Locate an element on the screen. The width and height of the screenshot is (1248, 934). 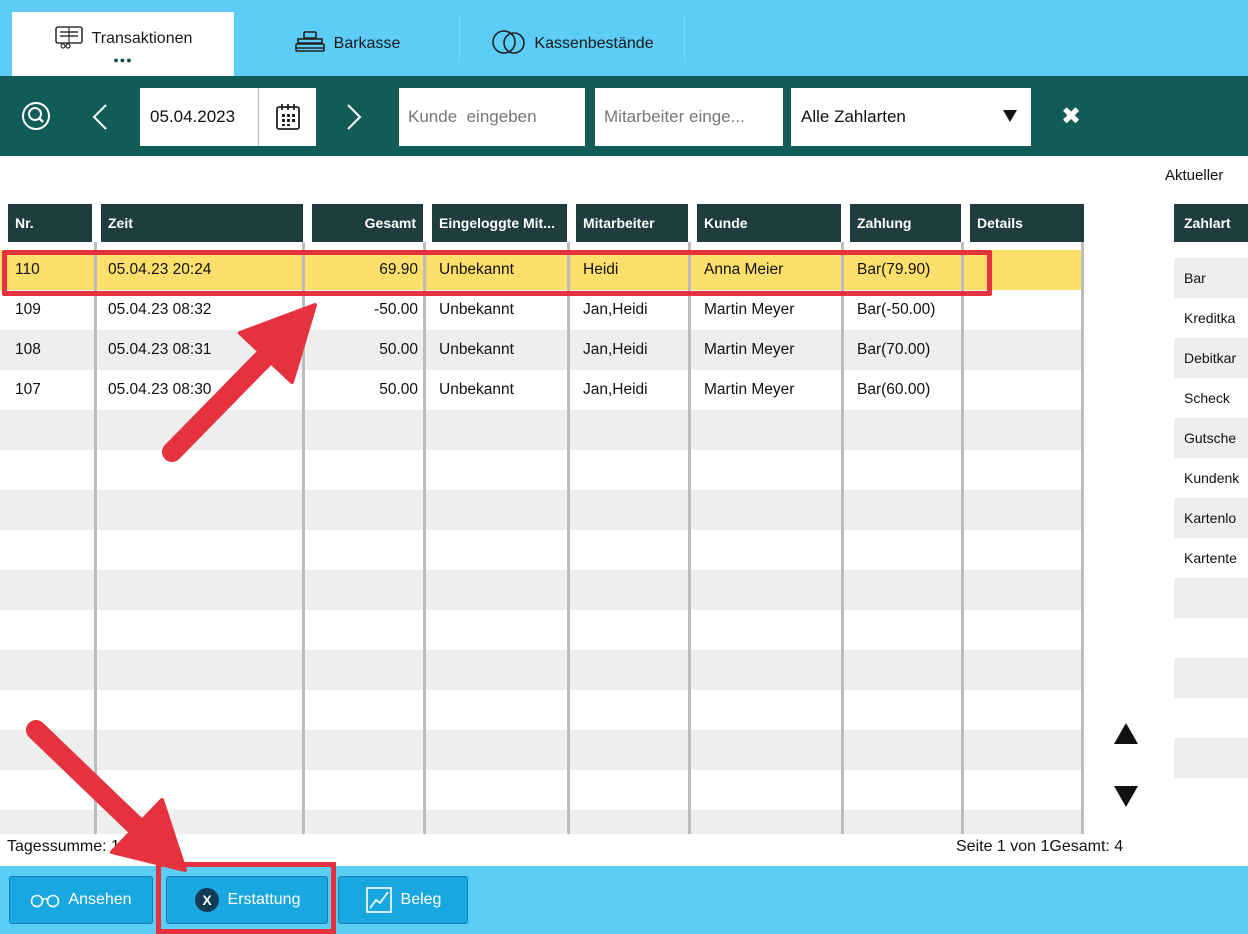
column-header-zeit: Zeit is located at coordinates (202, 223).